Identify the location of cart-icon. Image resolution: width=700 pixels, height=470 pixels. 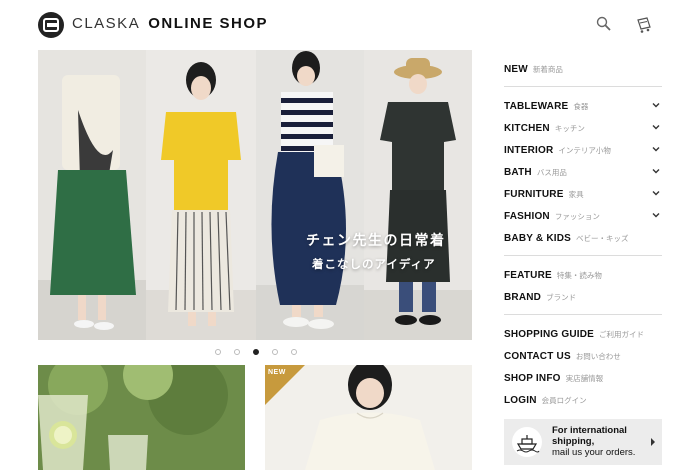
(644, 25).